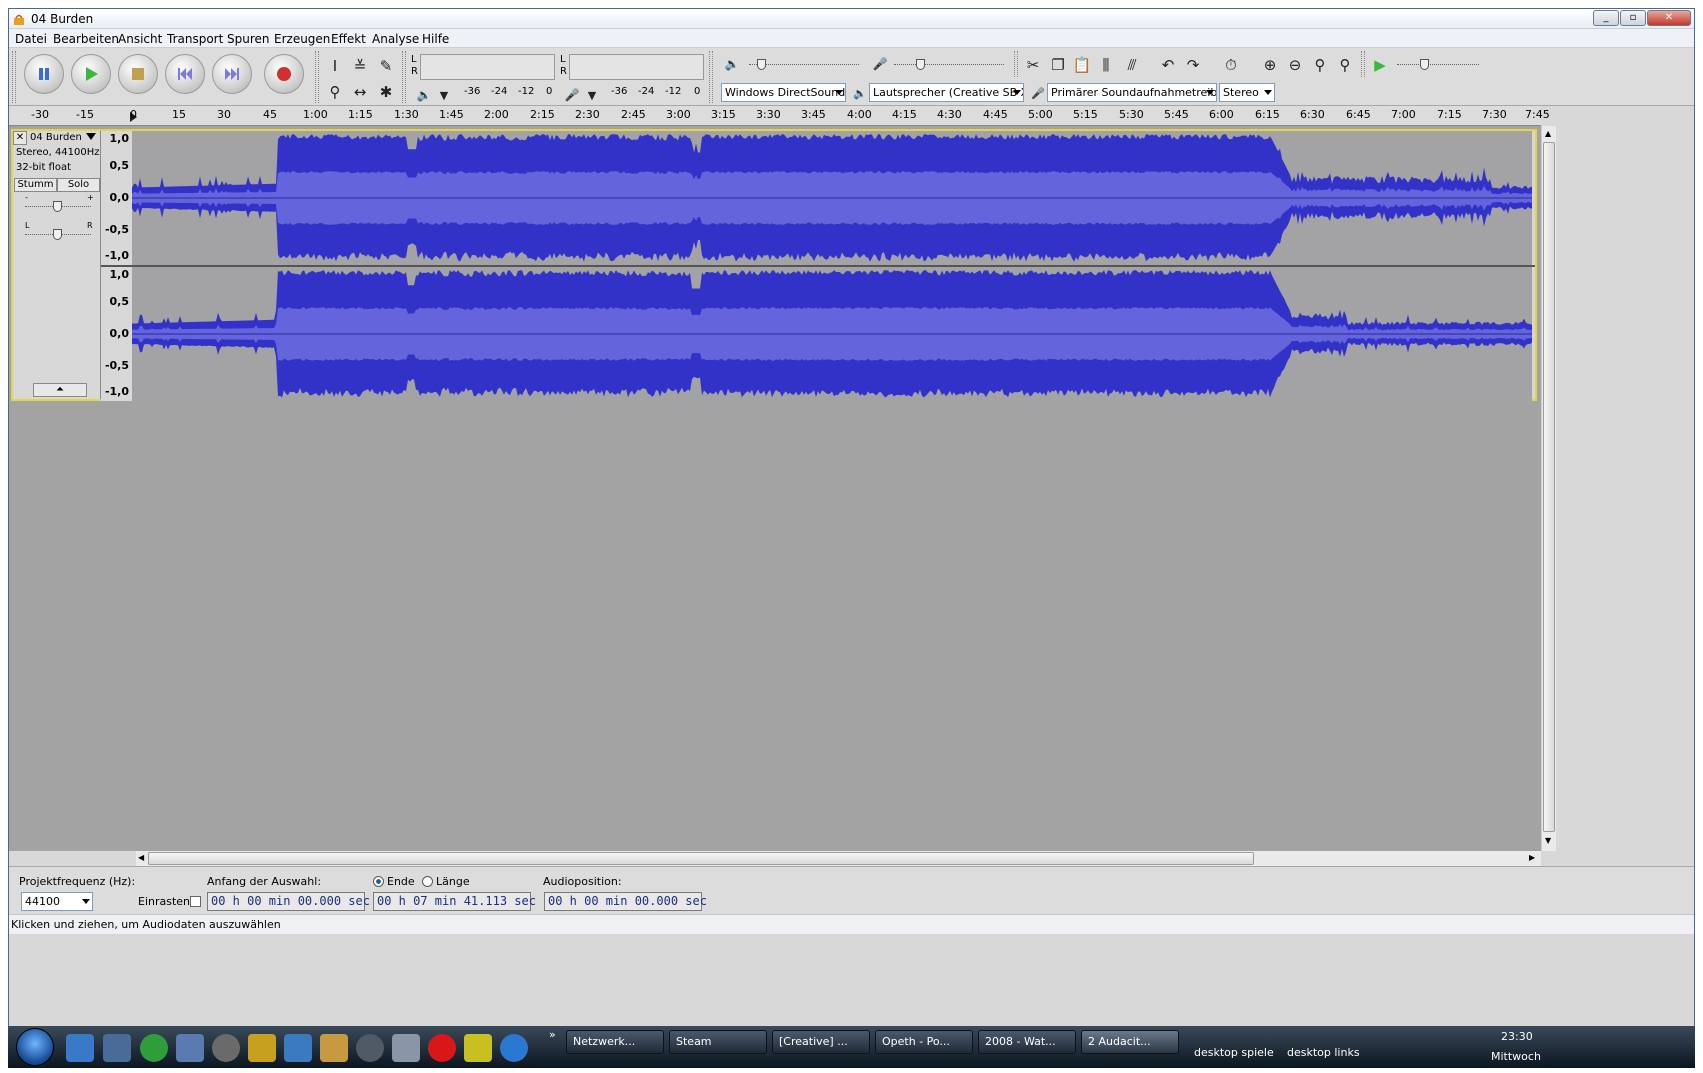 The height and width of the screenshot is (1073, 1703). Describe the element at coordinates (1320, 65) in the screenshot. I see `fit-selection-icon: ⚲` at that location.